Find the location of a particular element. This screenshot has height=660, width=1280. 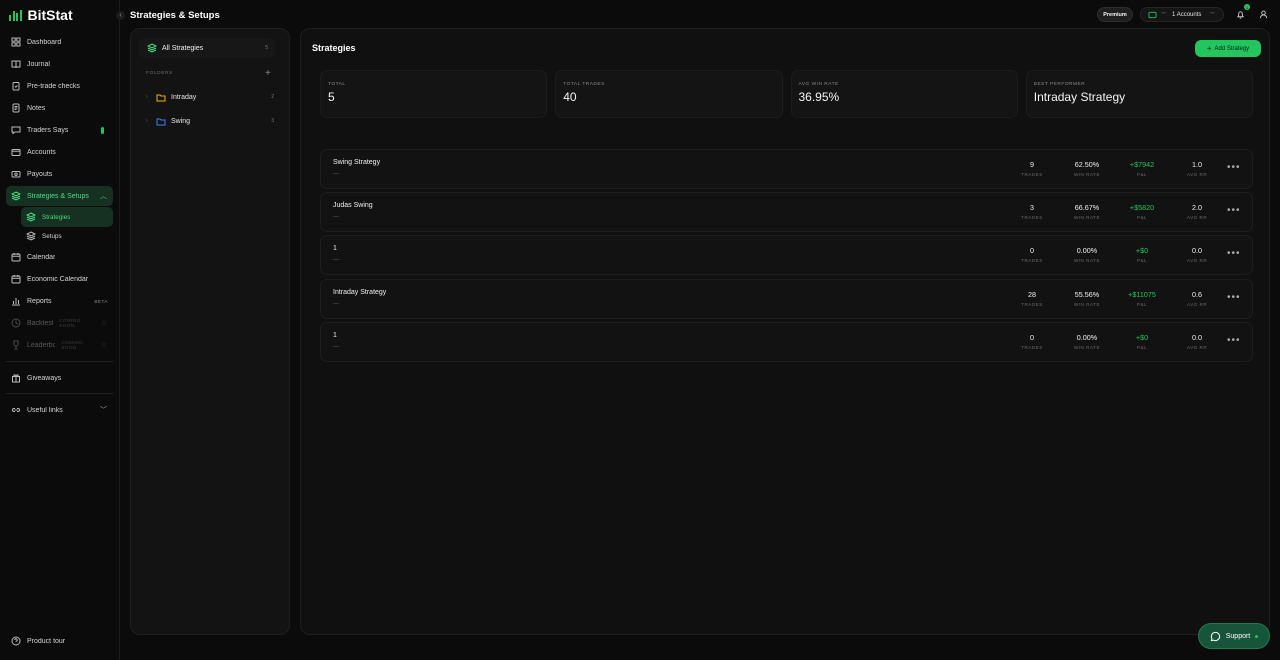

sidebar-item-journal: Journal is located at coordinates (59, 64).